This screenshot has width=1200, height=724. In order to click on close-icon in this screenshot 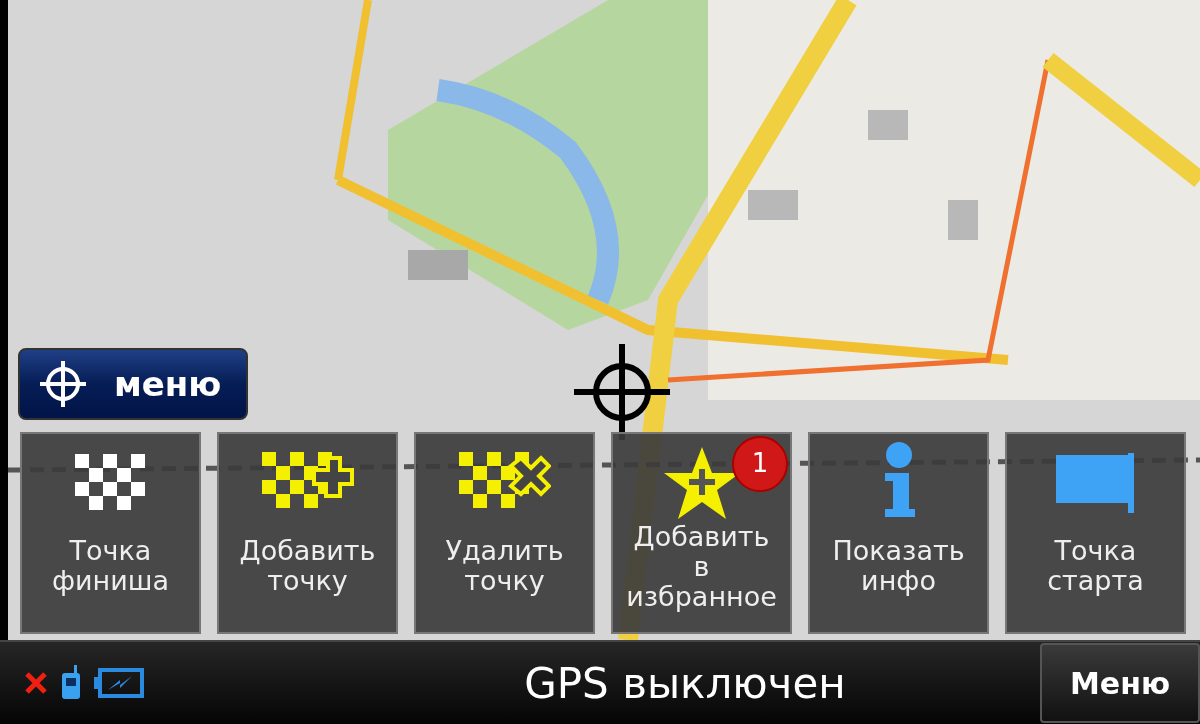, I will do `click(36, 683)`.